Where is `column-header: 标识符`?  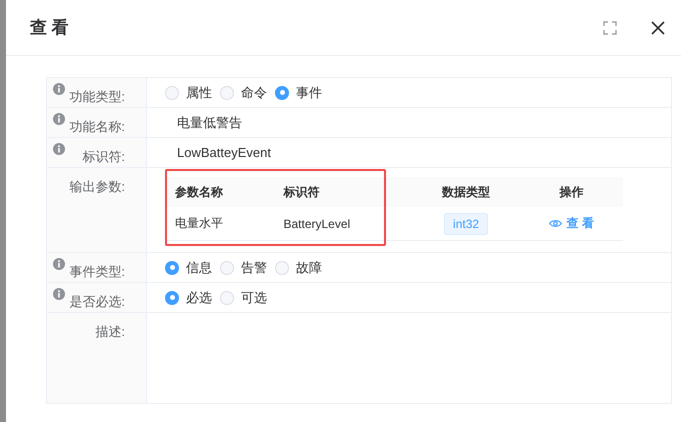 column-header: 标识符 is located at coordinates (342, 192).